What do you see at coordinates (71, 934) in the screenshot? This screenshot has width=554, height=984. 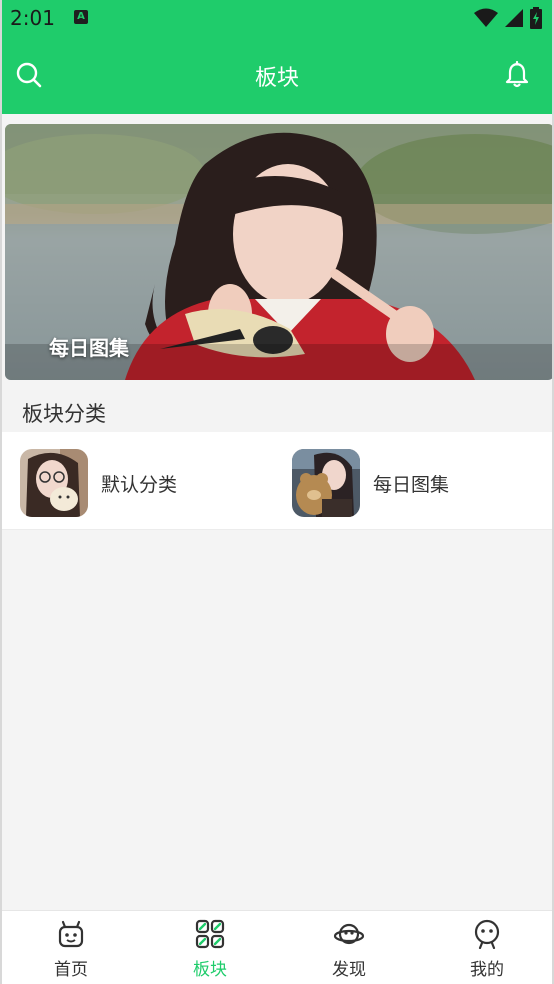 I see `robot-home-icon` at bounding box center [71, 934].